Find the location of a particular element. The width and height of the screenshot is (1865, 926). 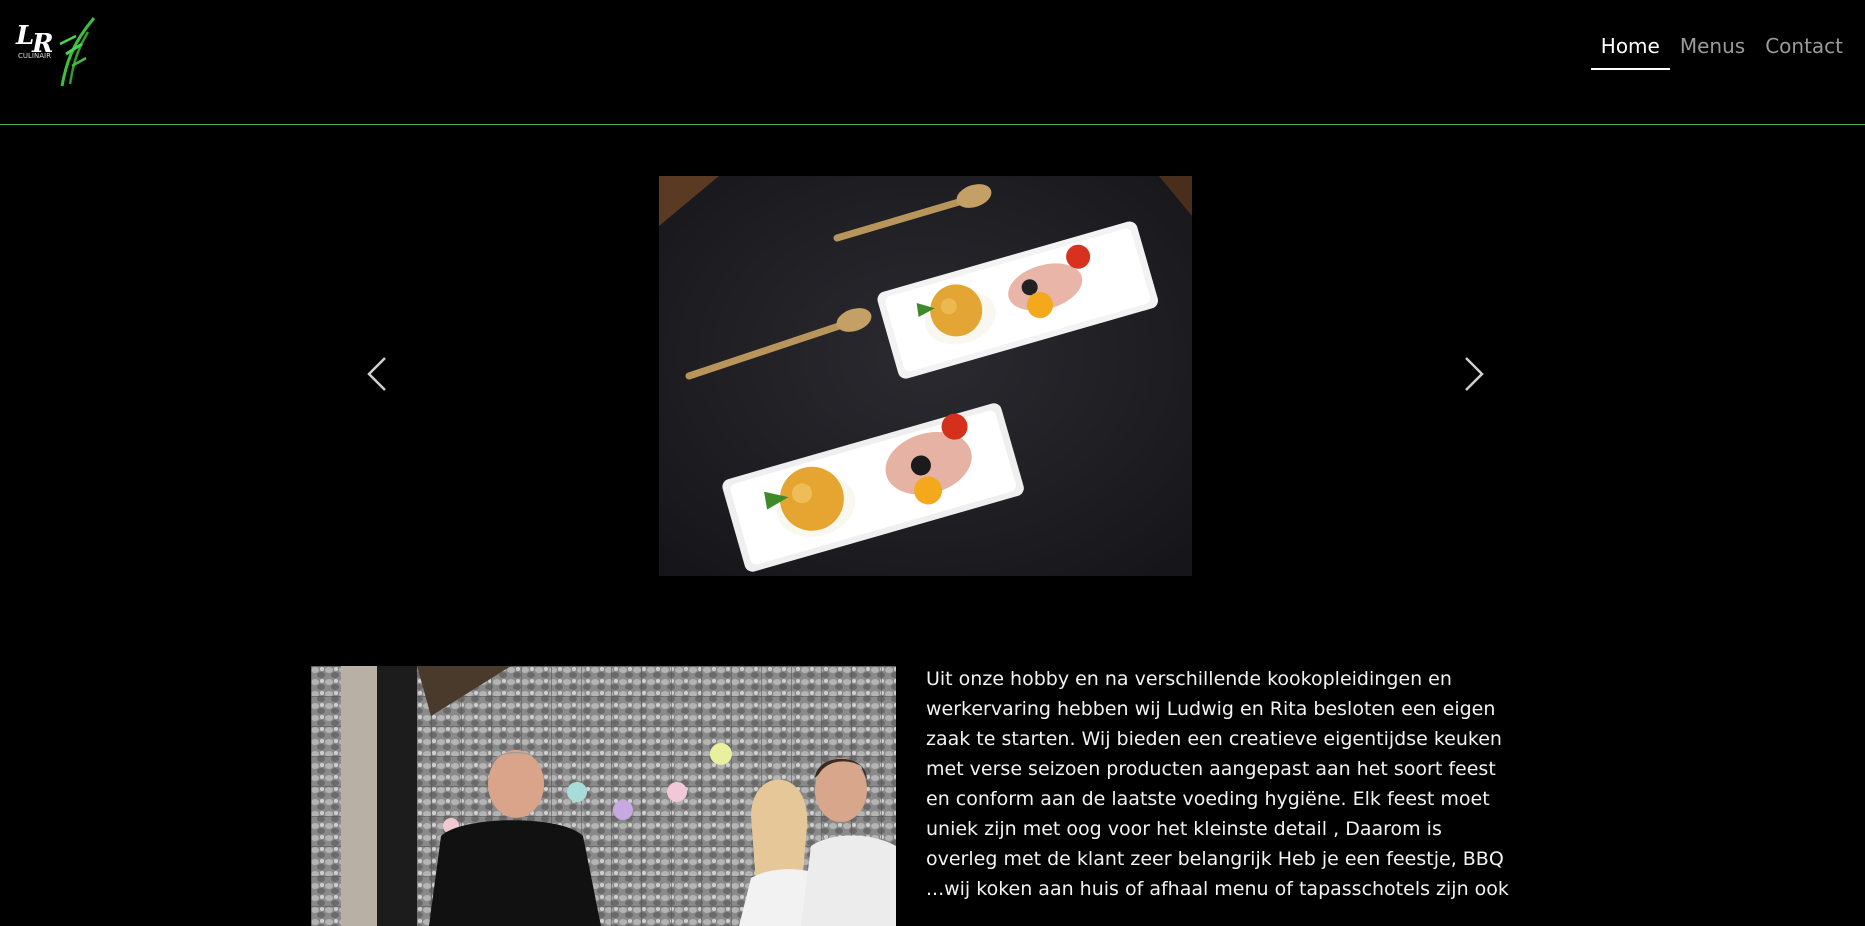

carousel-prev-button is located at coordinates (377, 374).